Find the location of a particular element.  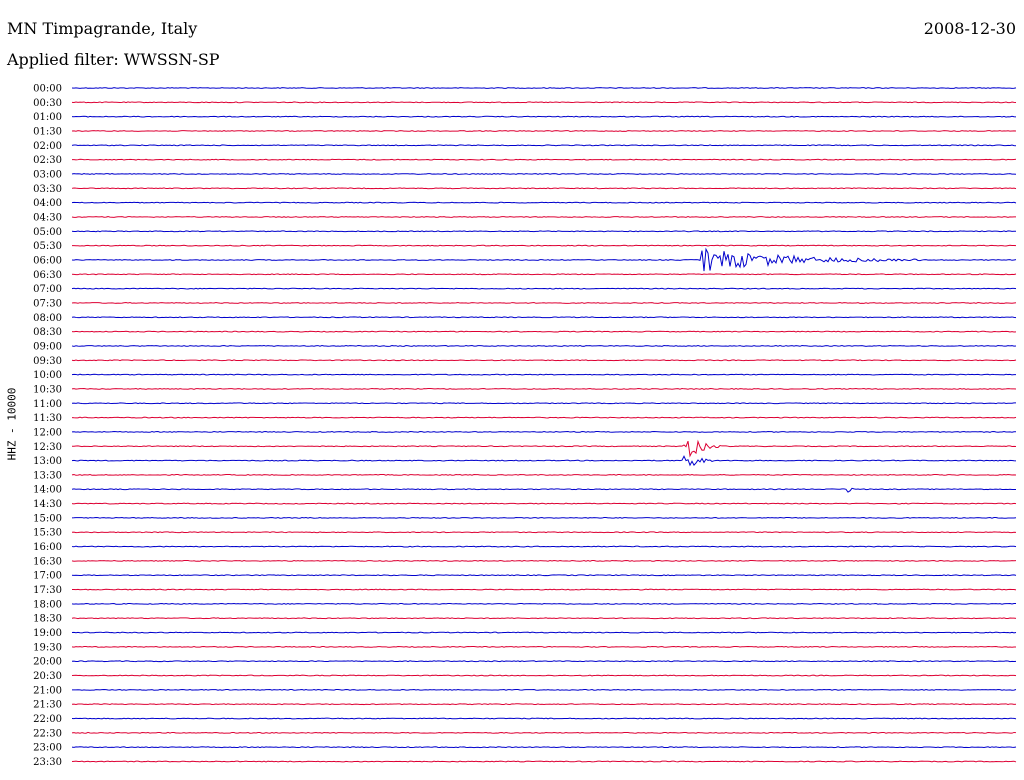

tick-label-0130: 01:30 is located at coordinates (47, 131).